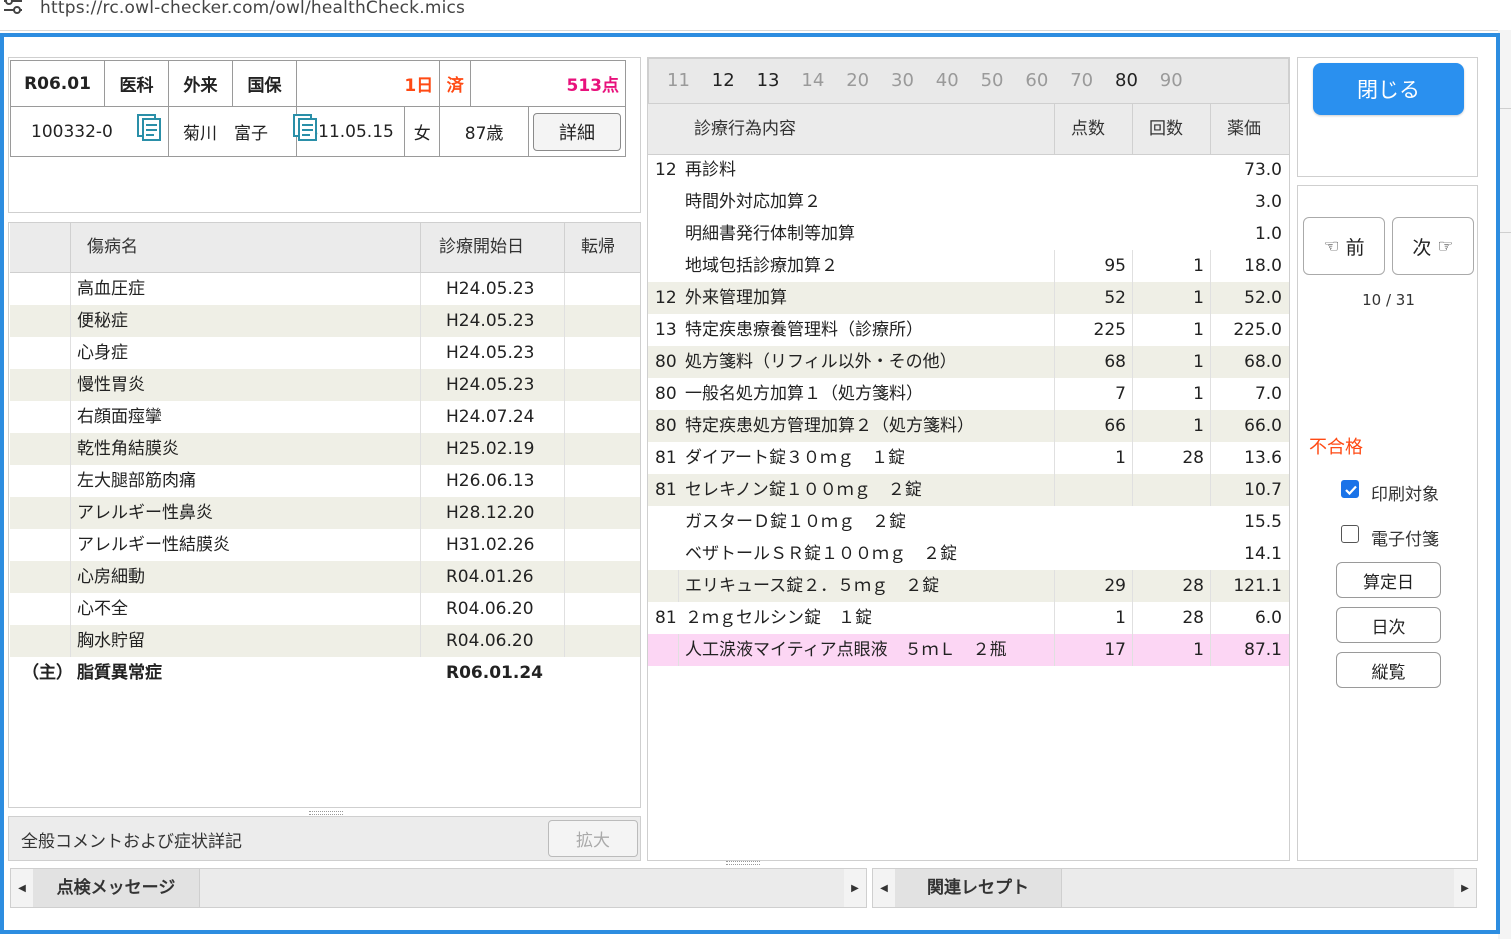  I want to click on pointing-right-icon: ☞, so click(1445, 246).